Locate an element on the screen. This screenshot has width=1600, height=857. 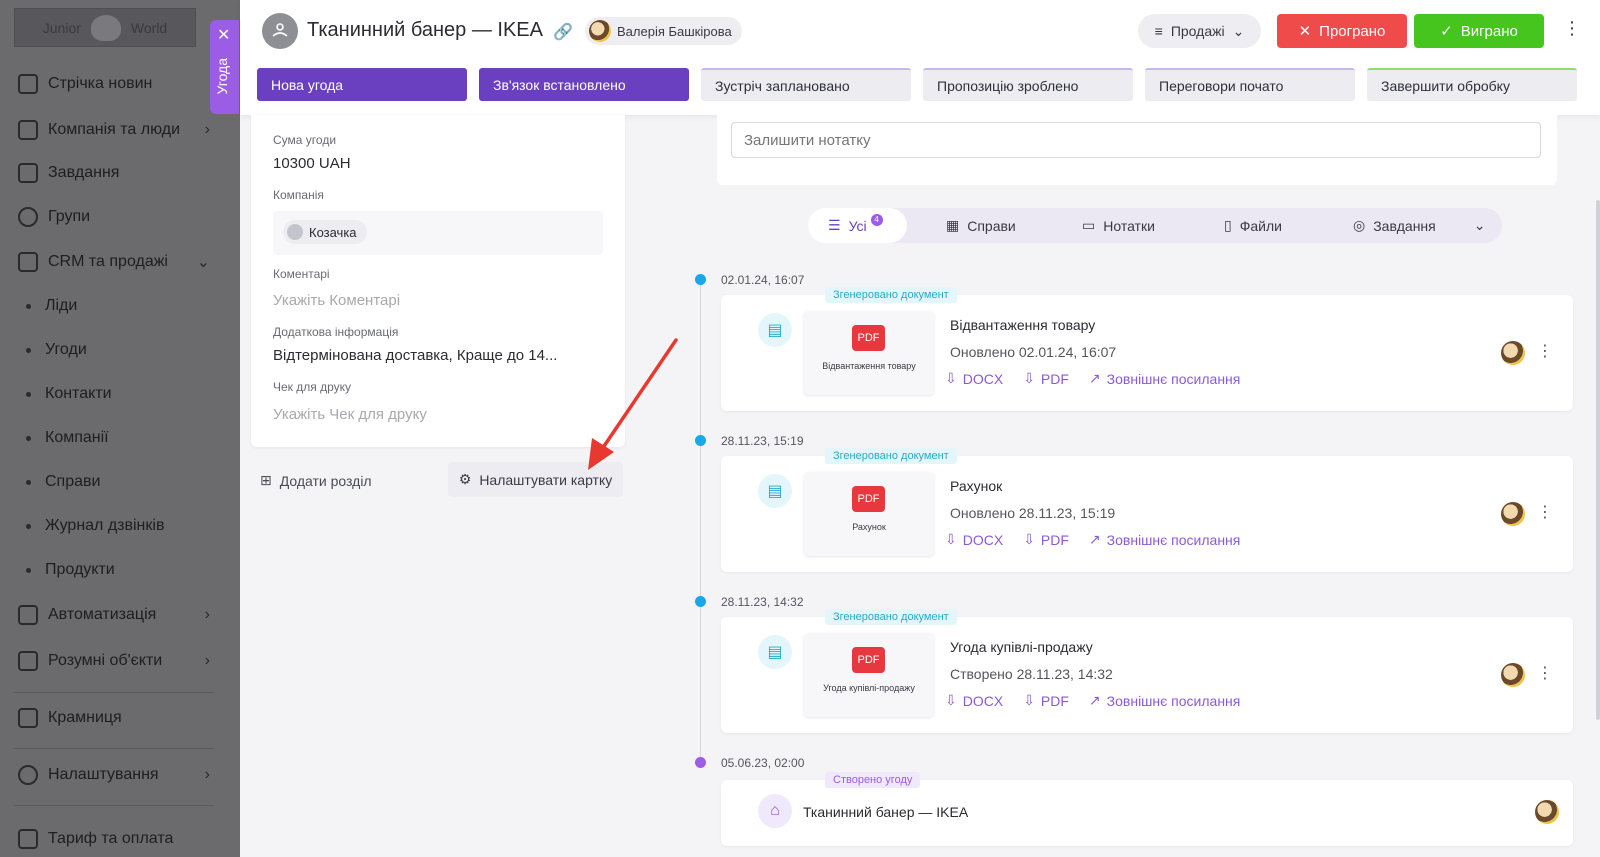
sidebar-subitem-products: Продукти is located at coordinates (70, 570).